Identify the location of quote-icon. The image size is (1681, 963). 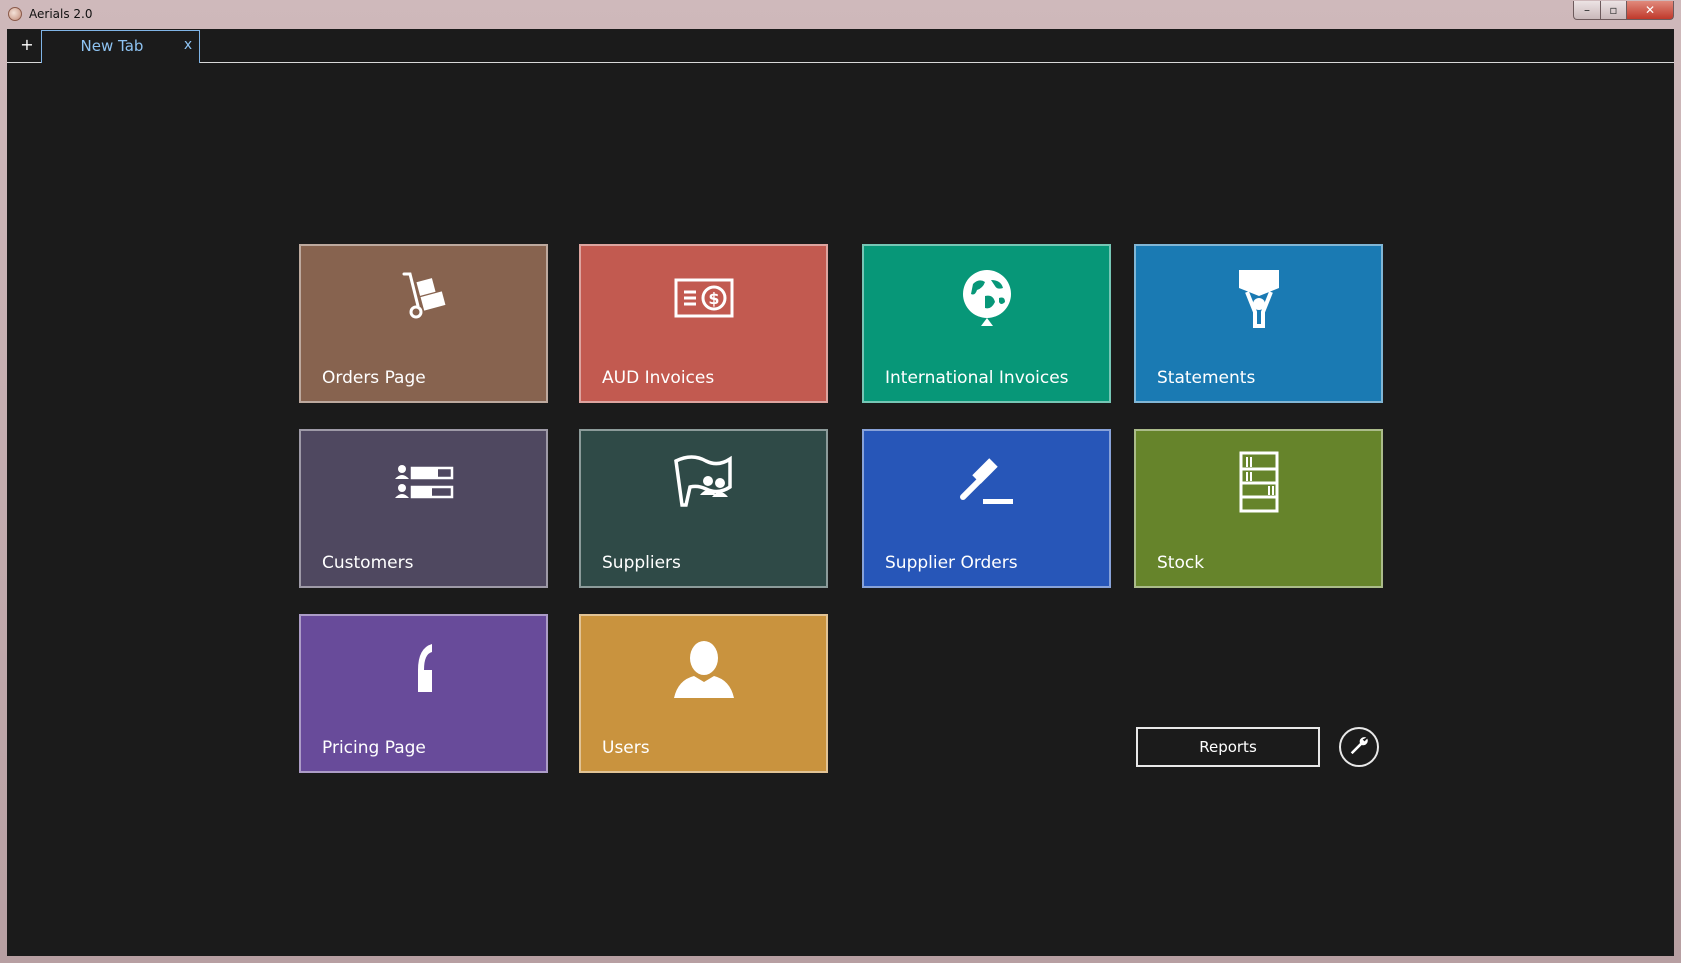
(423, 668).